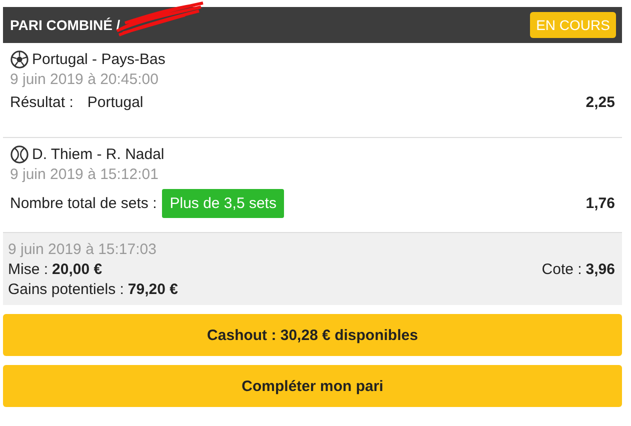  What do you see at coordinates (600, 269) in the screenshot?
I see `total-odds-value: 3,96` at bounding box center [600, 269].